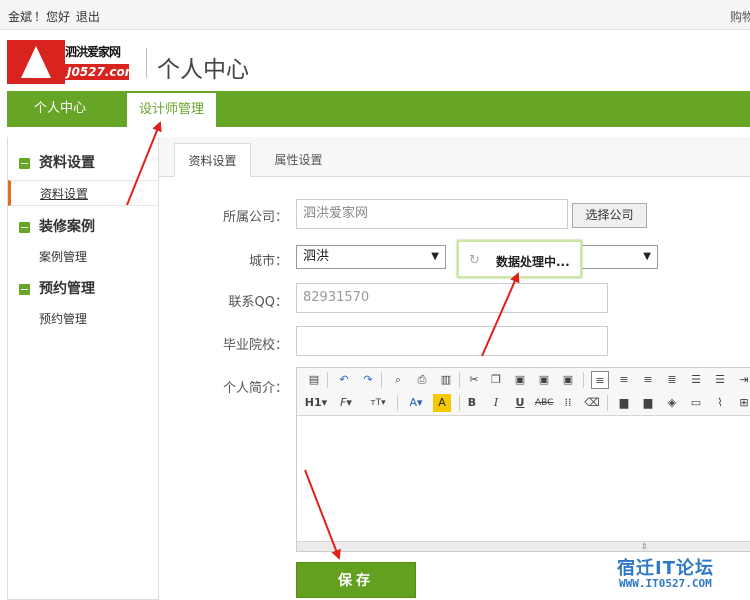 The height and width of the screenshot is (600, 750). Describe the element at coordinates (452, 341) in the screenshot. I see `school-field` at that location.